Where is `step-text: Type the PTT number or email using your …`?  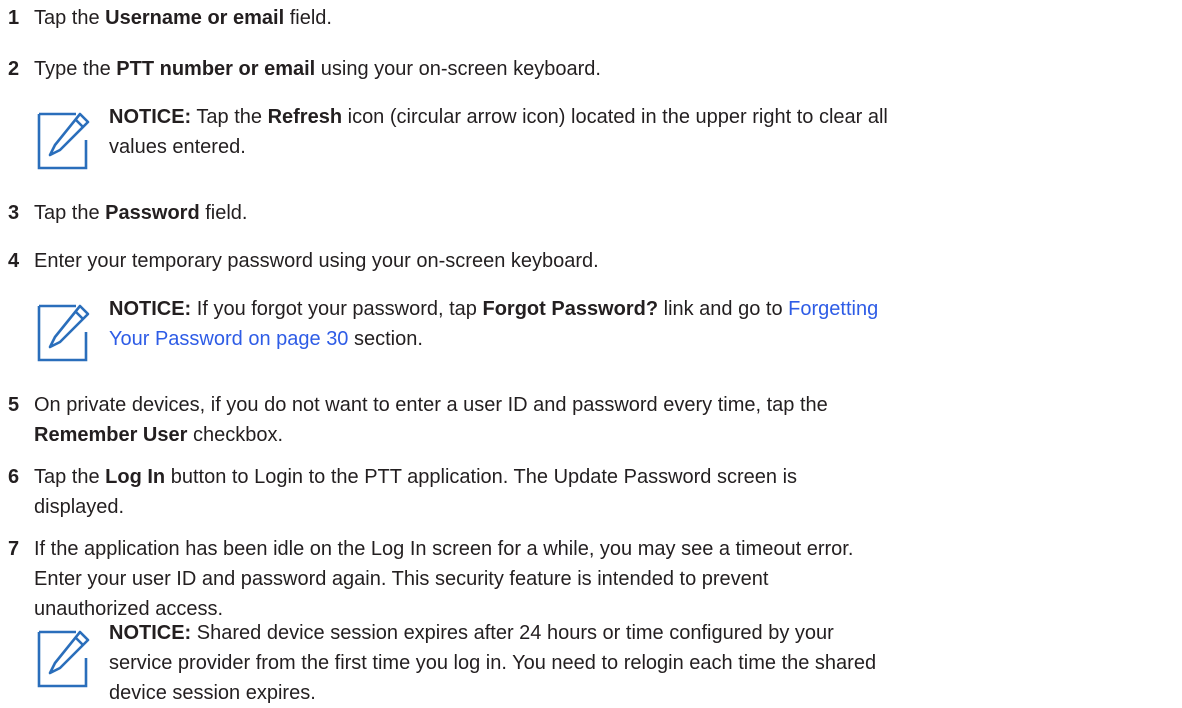
step-text: Type the PTT number or email using your … is located at coordinates (317, 69).